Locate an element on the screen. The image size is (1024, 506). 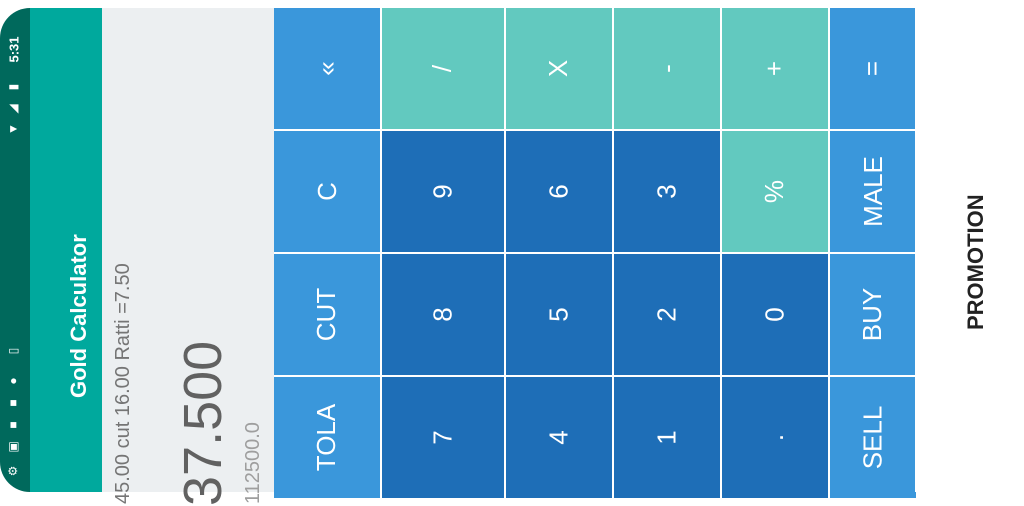
digit-2-label: 2 is located at coordinates (666, 314).